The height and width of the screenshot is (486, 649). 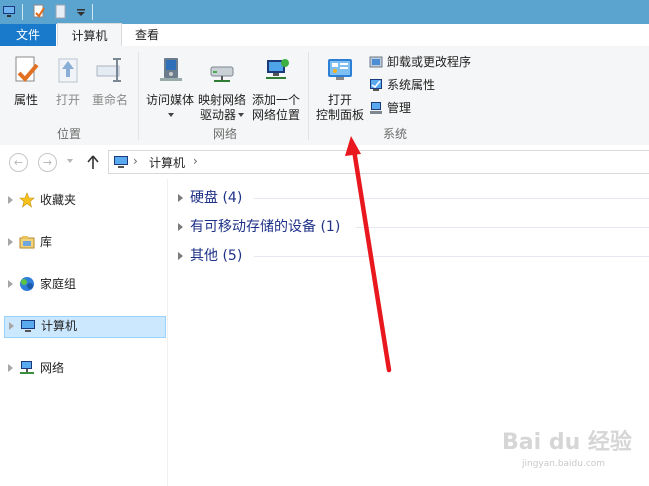 I want to click on ribbon-tab-bar: 文件 计算机 查看, so click(x=324, y=35).